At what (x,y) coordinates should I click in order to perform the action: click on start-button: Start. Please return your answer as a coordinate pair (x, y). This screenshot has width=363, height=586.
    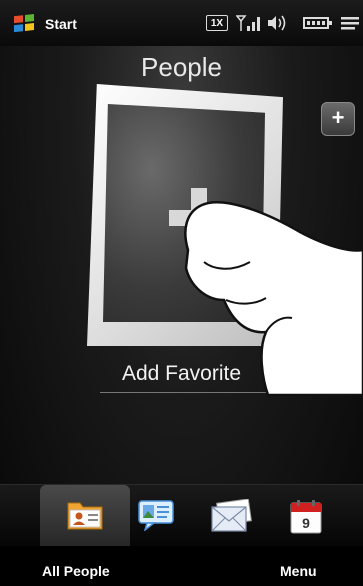
    Looking at the image, I should click on (45, 24).